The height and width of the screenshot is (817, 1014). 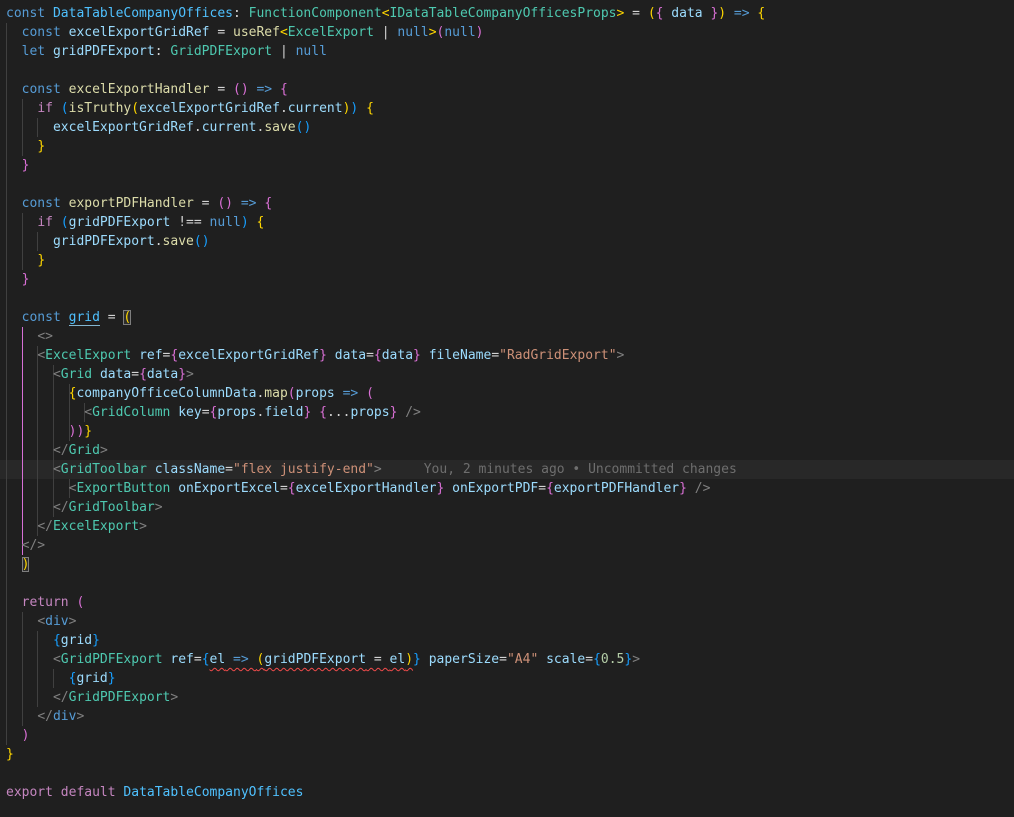 I want to click on code-line: return (, so click(x=507, y=602).